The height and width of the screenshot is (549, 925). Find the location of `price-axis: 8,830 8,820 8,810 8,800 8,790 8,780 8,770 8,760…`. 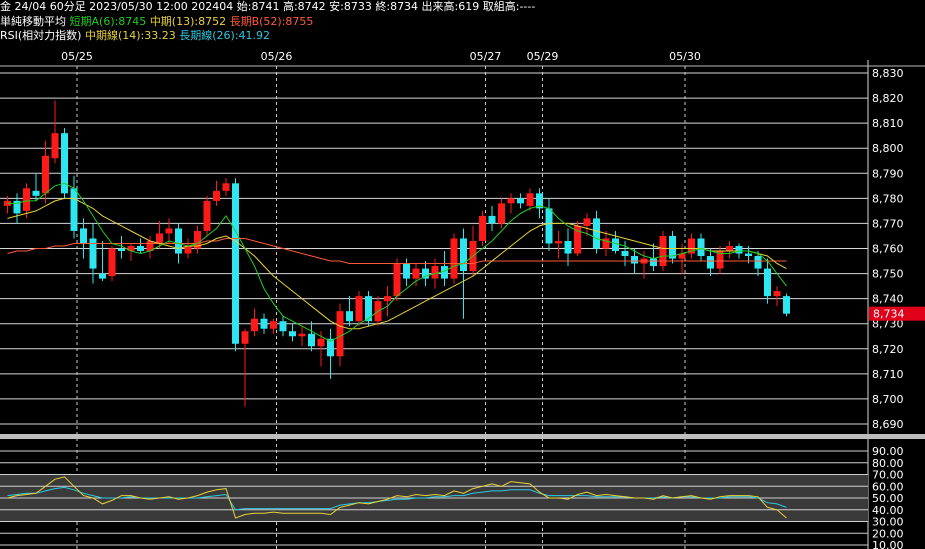

price-axis: 8,830 8,820 8,810 8,800 8,790 8,780 8,770 8,760… is located at coordinates (897, 249).